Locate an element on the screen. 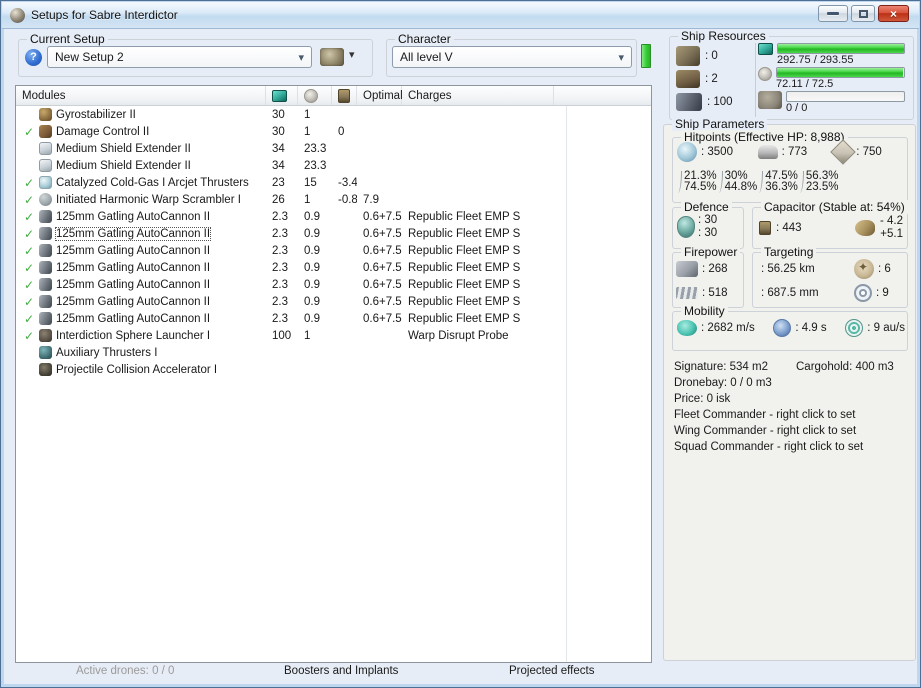  resist-stat: 30% 44.8% is located at coordinates (737, 181).